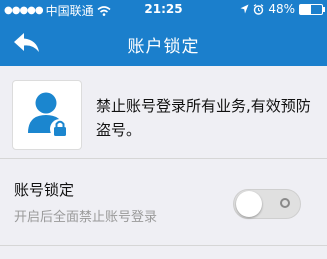 The width and height of the screenshot is (327, 259). I want to click on bottom-area, so click(163, 252).